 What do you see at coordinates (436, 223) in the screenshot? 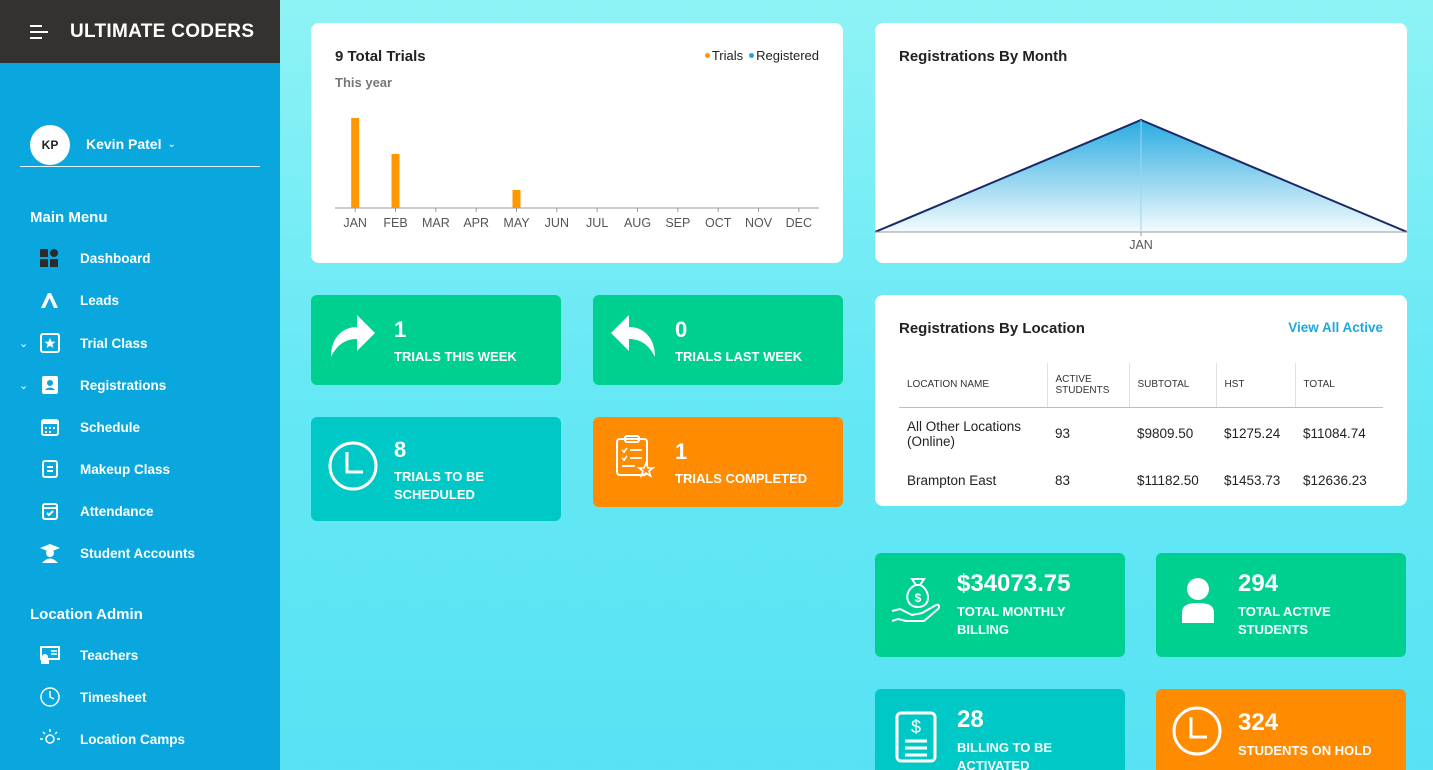
I see `x-tick-label: MAR` at bounding box center [436, 223].